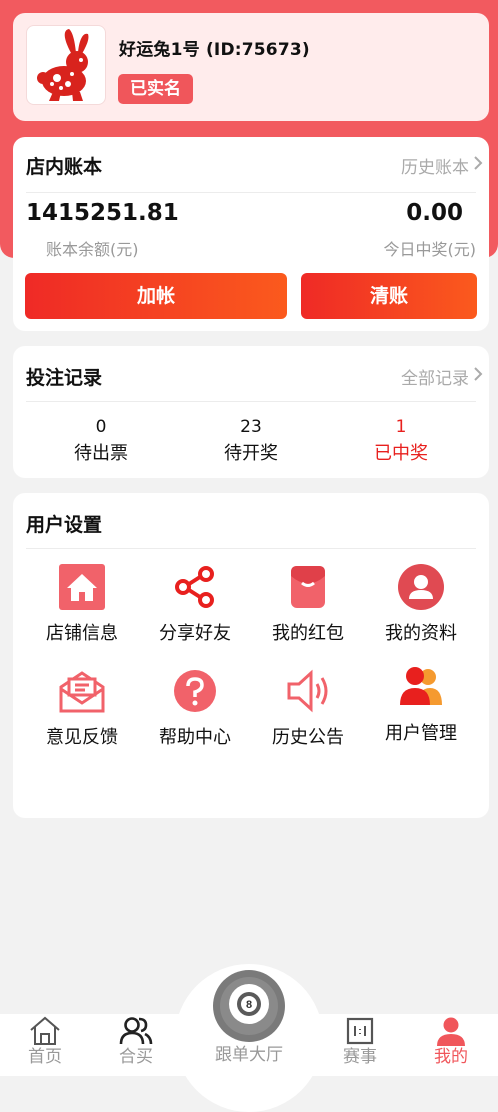  Describe the element at coordinates (435, 379) in the screenshot. I see `all-records-label: 全部记录` at that location.